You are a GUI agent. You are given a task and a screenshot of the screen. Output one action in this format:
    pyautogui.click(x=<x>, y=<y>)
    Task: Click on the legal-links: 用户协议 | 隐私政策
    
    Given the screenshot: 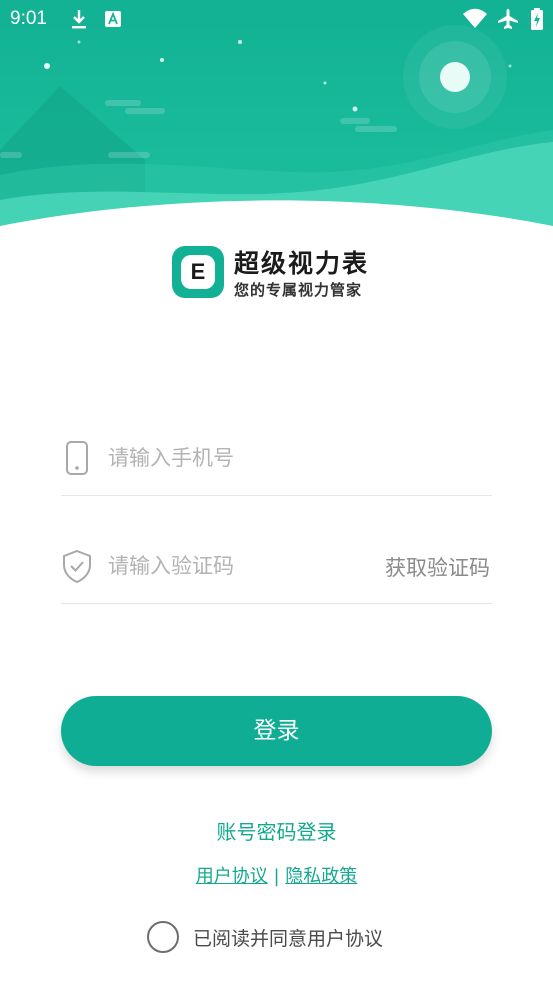 What is the action you would take?
    pyautogui.click(x=276, y=875)
    